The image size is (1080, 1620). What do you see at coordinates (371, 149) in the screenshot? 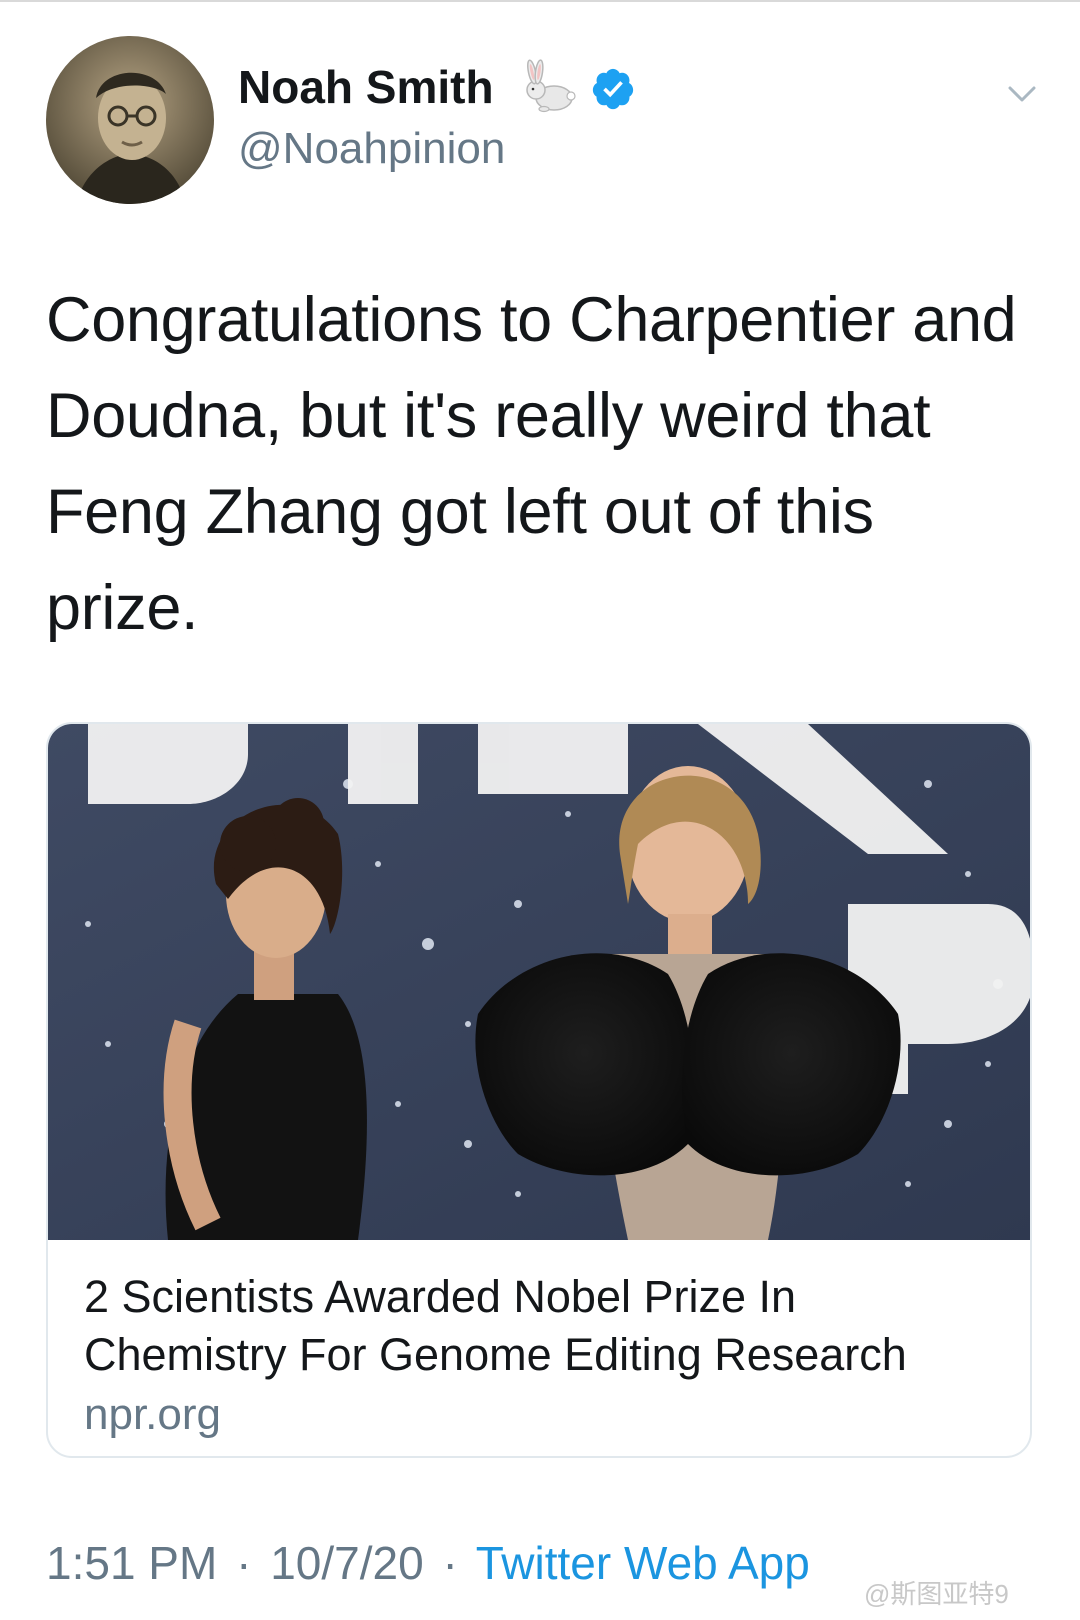
I see `author-handle: @Noahpinion` at bounding box center [371, 149].